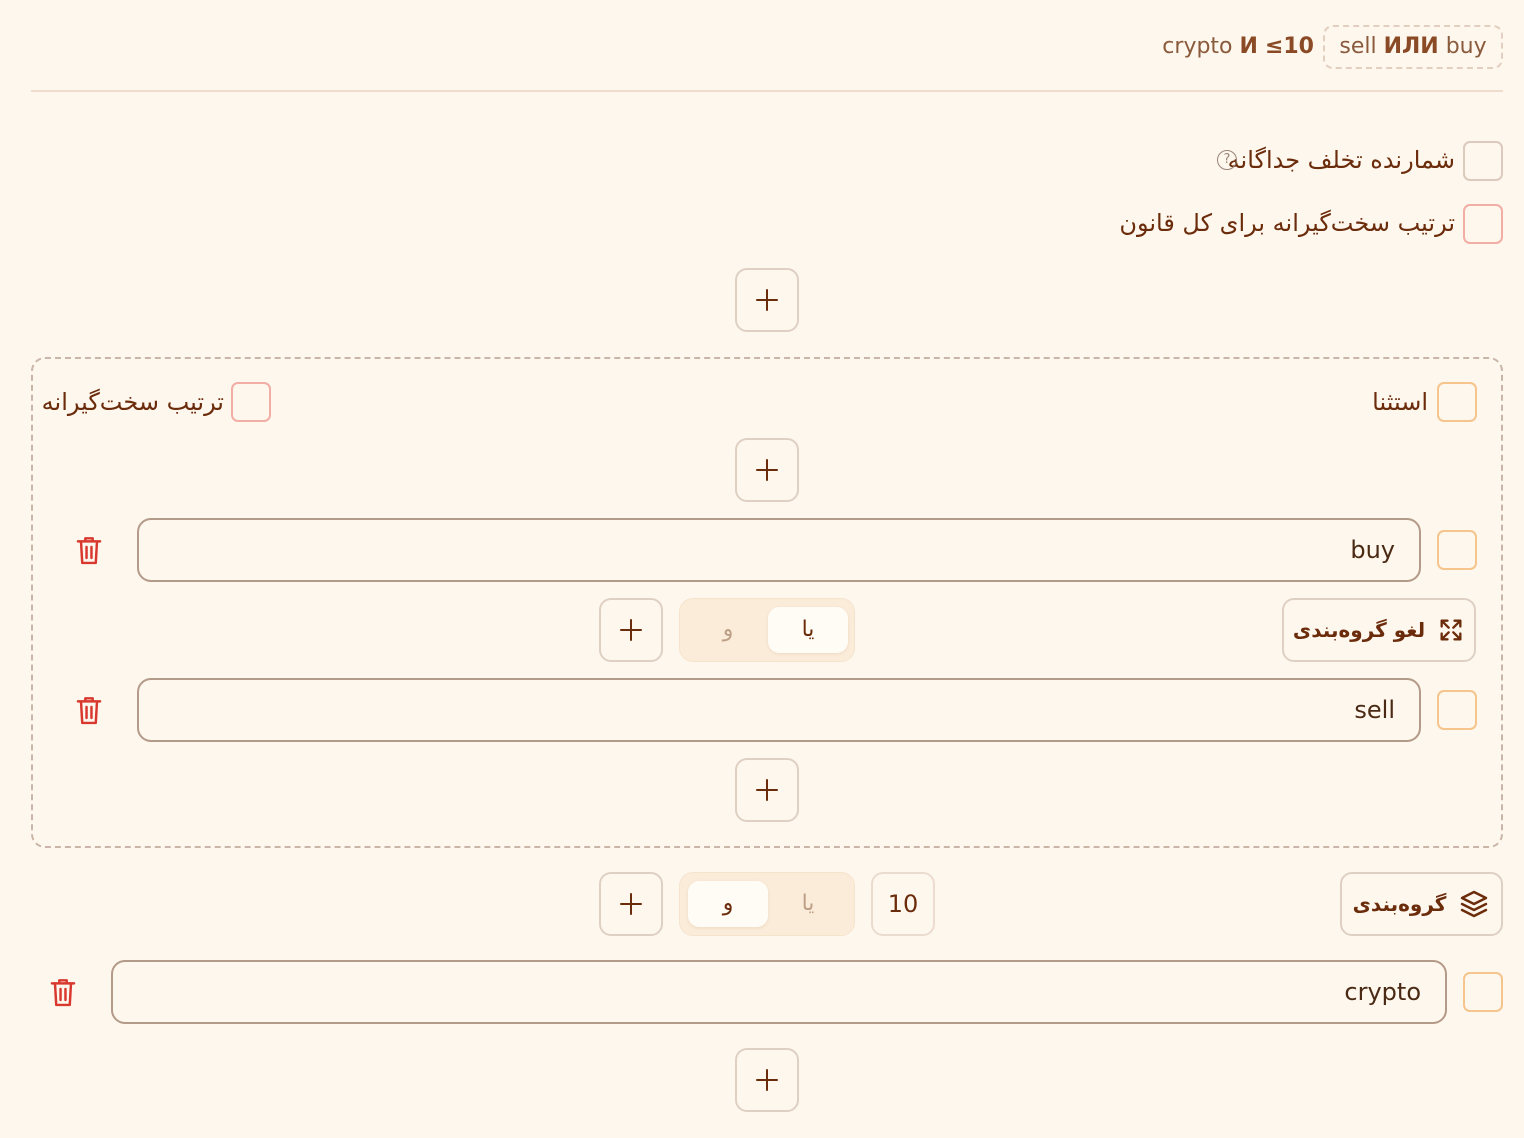 This screenshot has width=1524, height=1138. Describe the element at coordinates (1359, 630) in the screenshot. I see `ungroup-label: لغو گروه‌بندی` at that location.